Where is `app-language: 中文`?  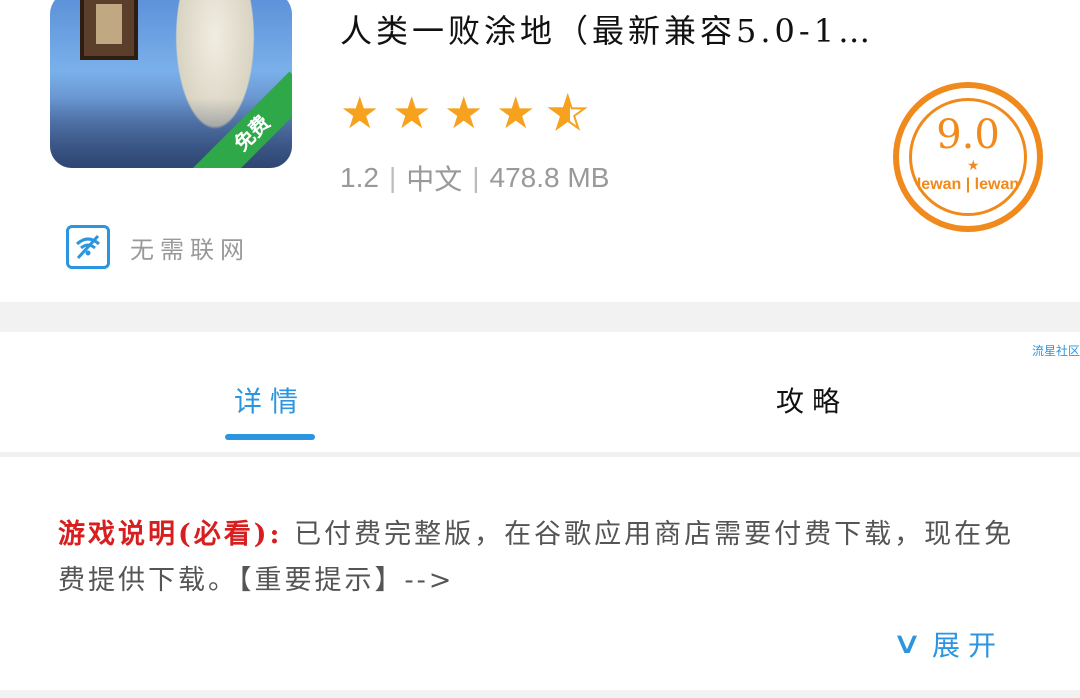 app-language: 中文 is located at coordinates (434, 179).